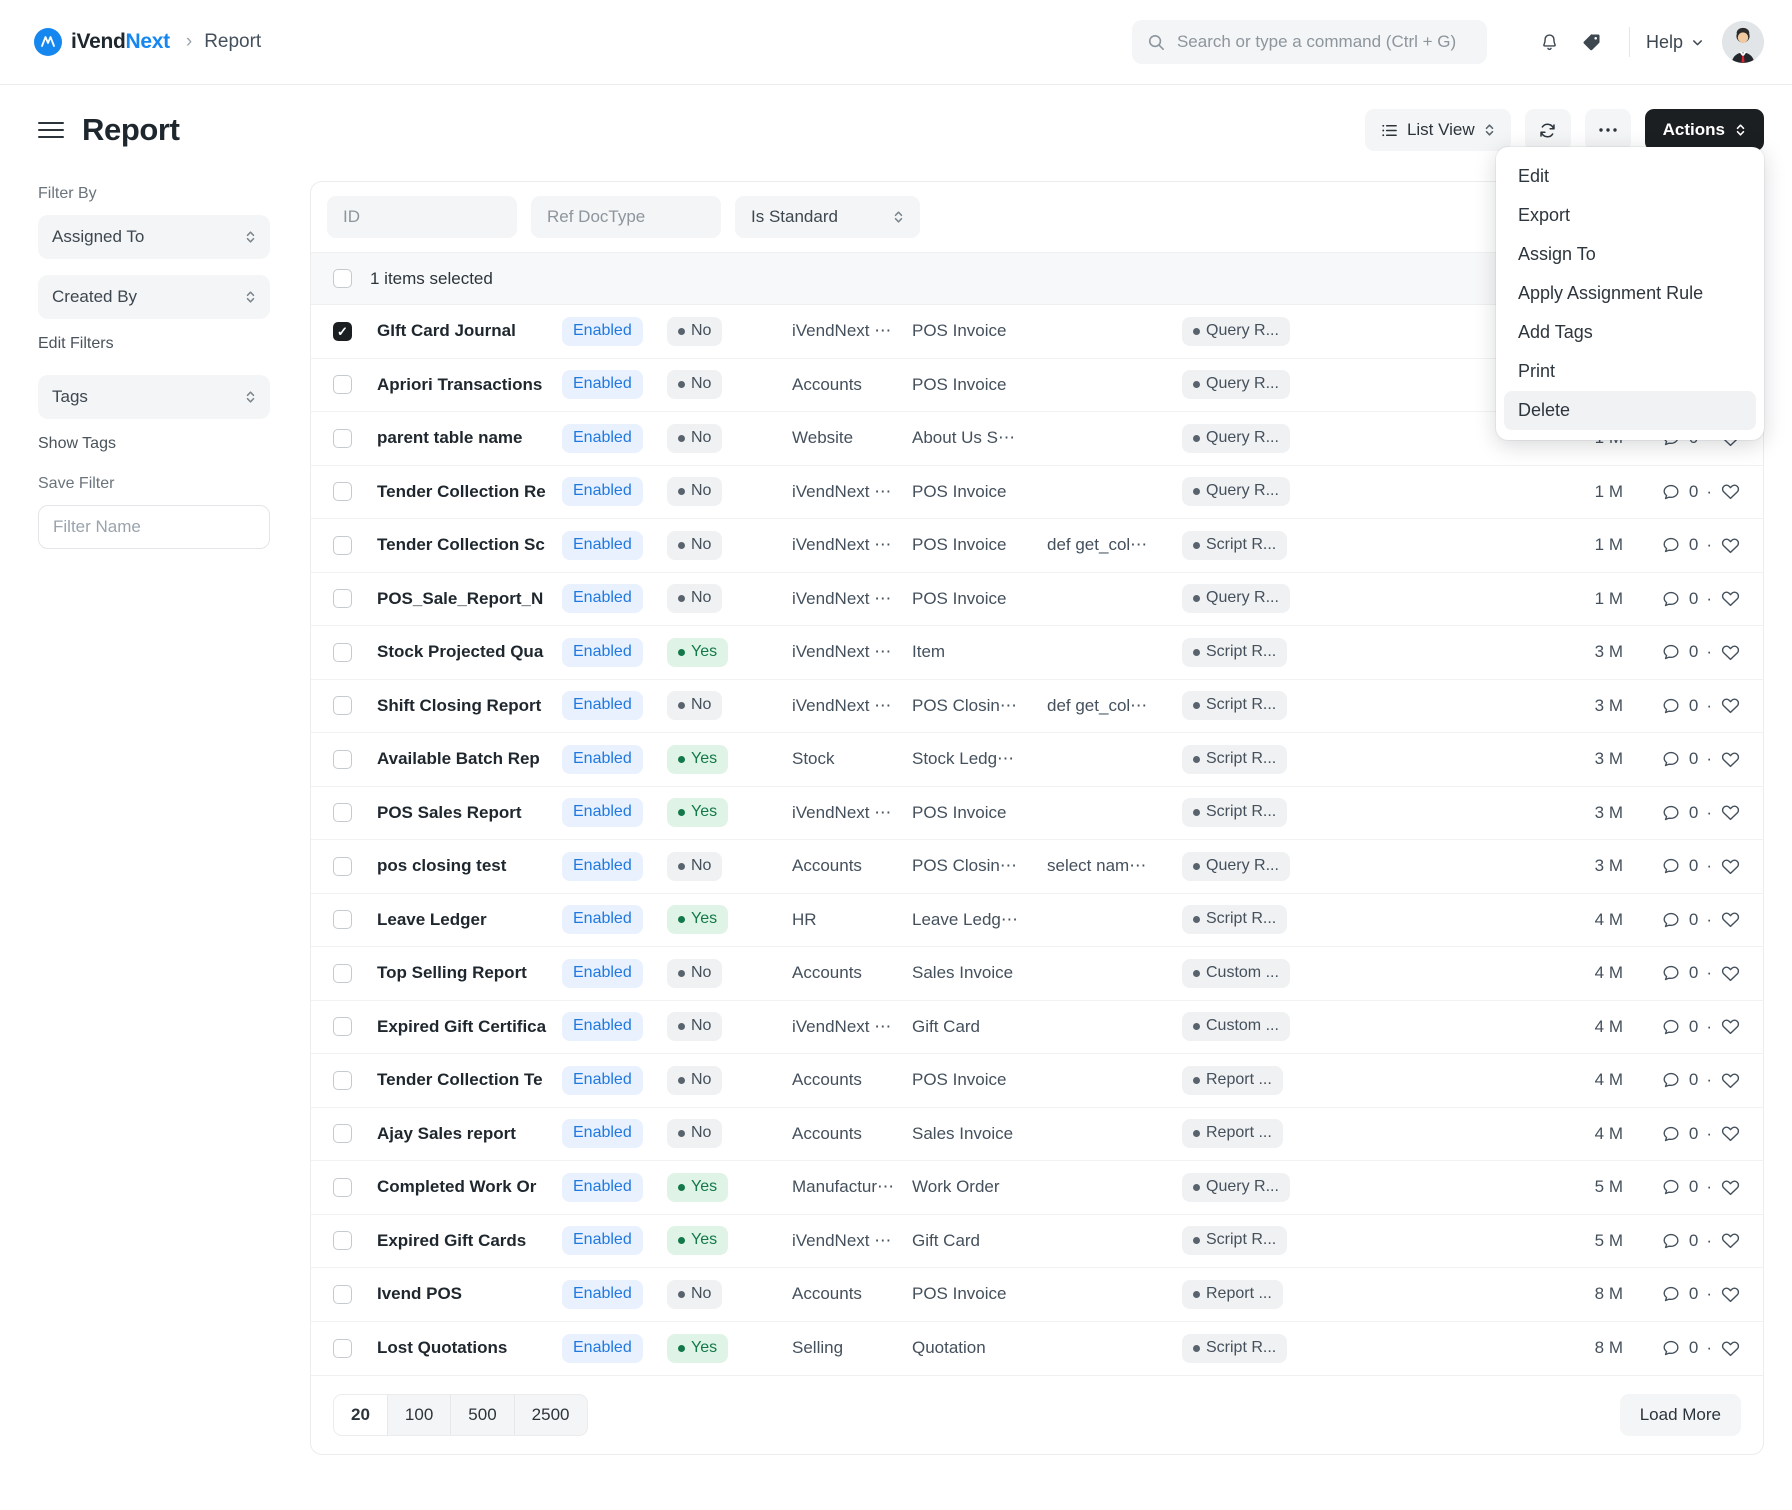 Image resolution: width=1792 pixels, height=1510 pixels. Describe the element at coordinates (1680, 1415) in the screenshot. I see `load-more-button: Load More` at that location.